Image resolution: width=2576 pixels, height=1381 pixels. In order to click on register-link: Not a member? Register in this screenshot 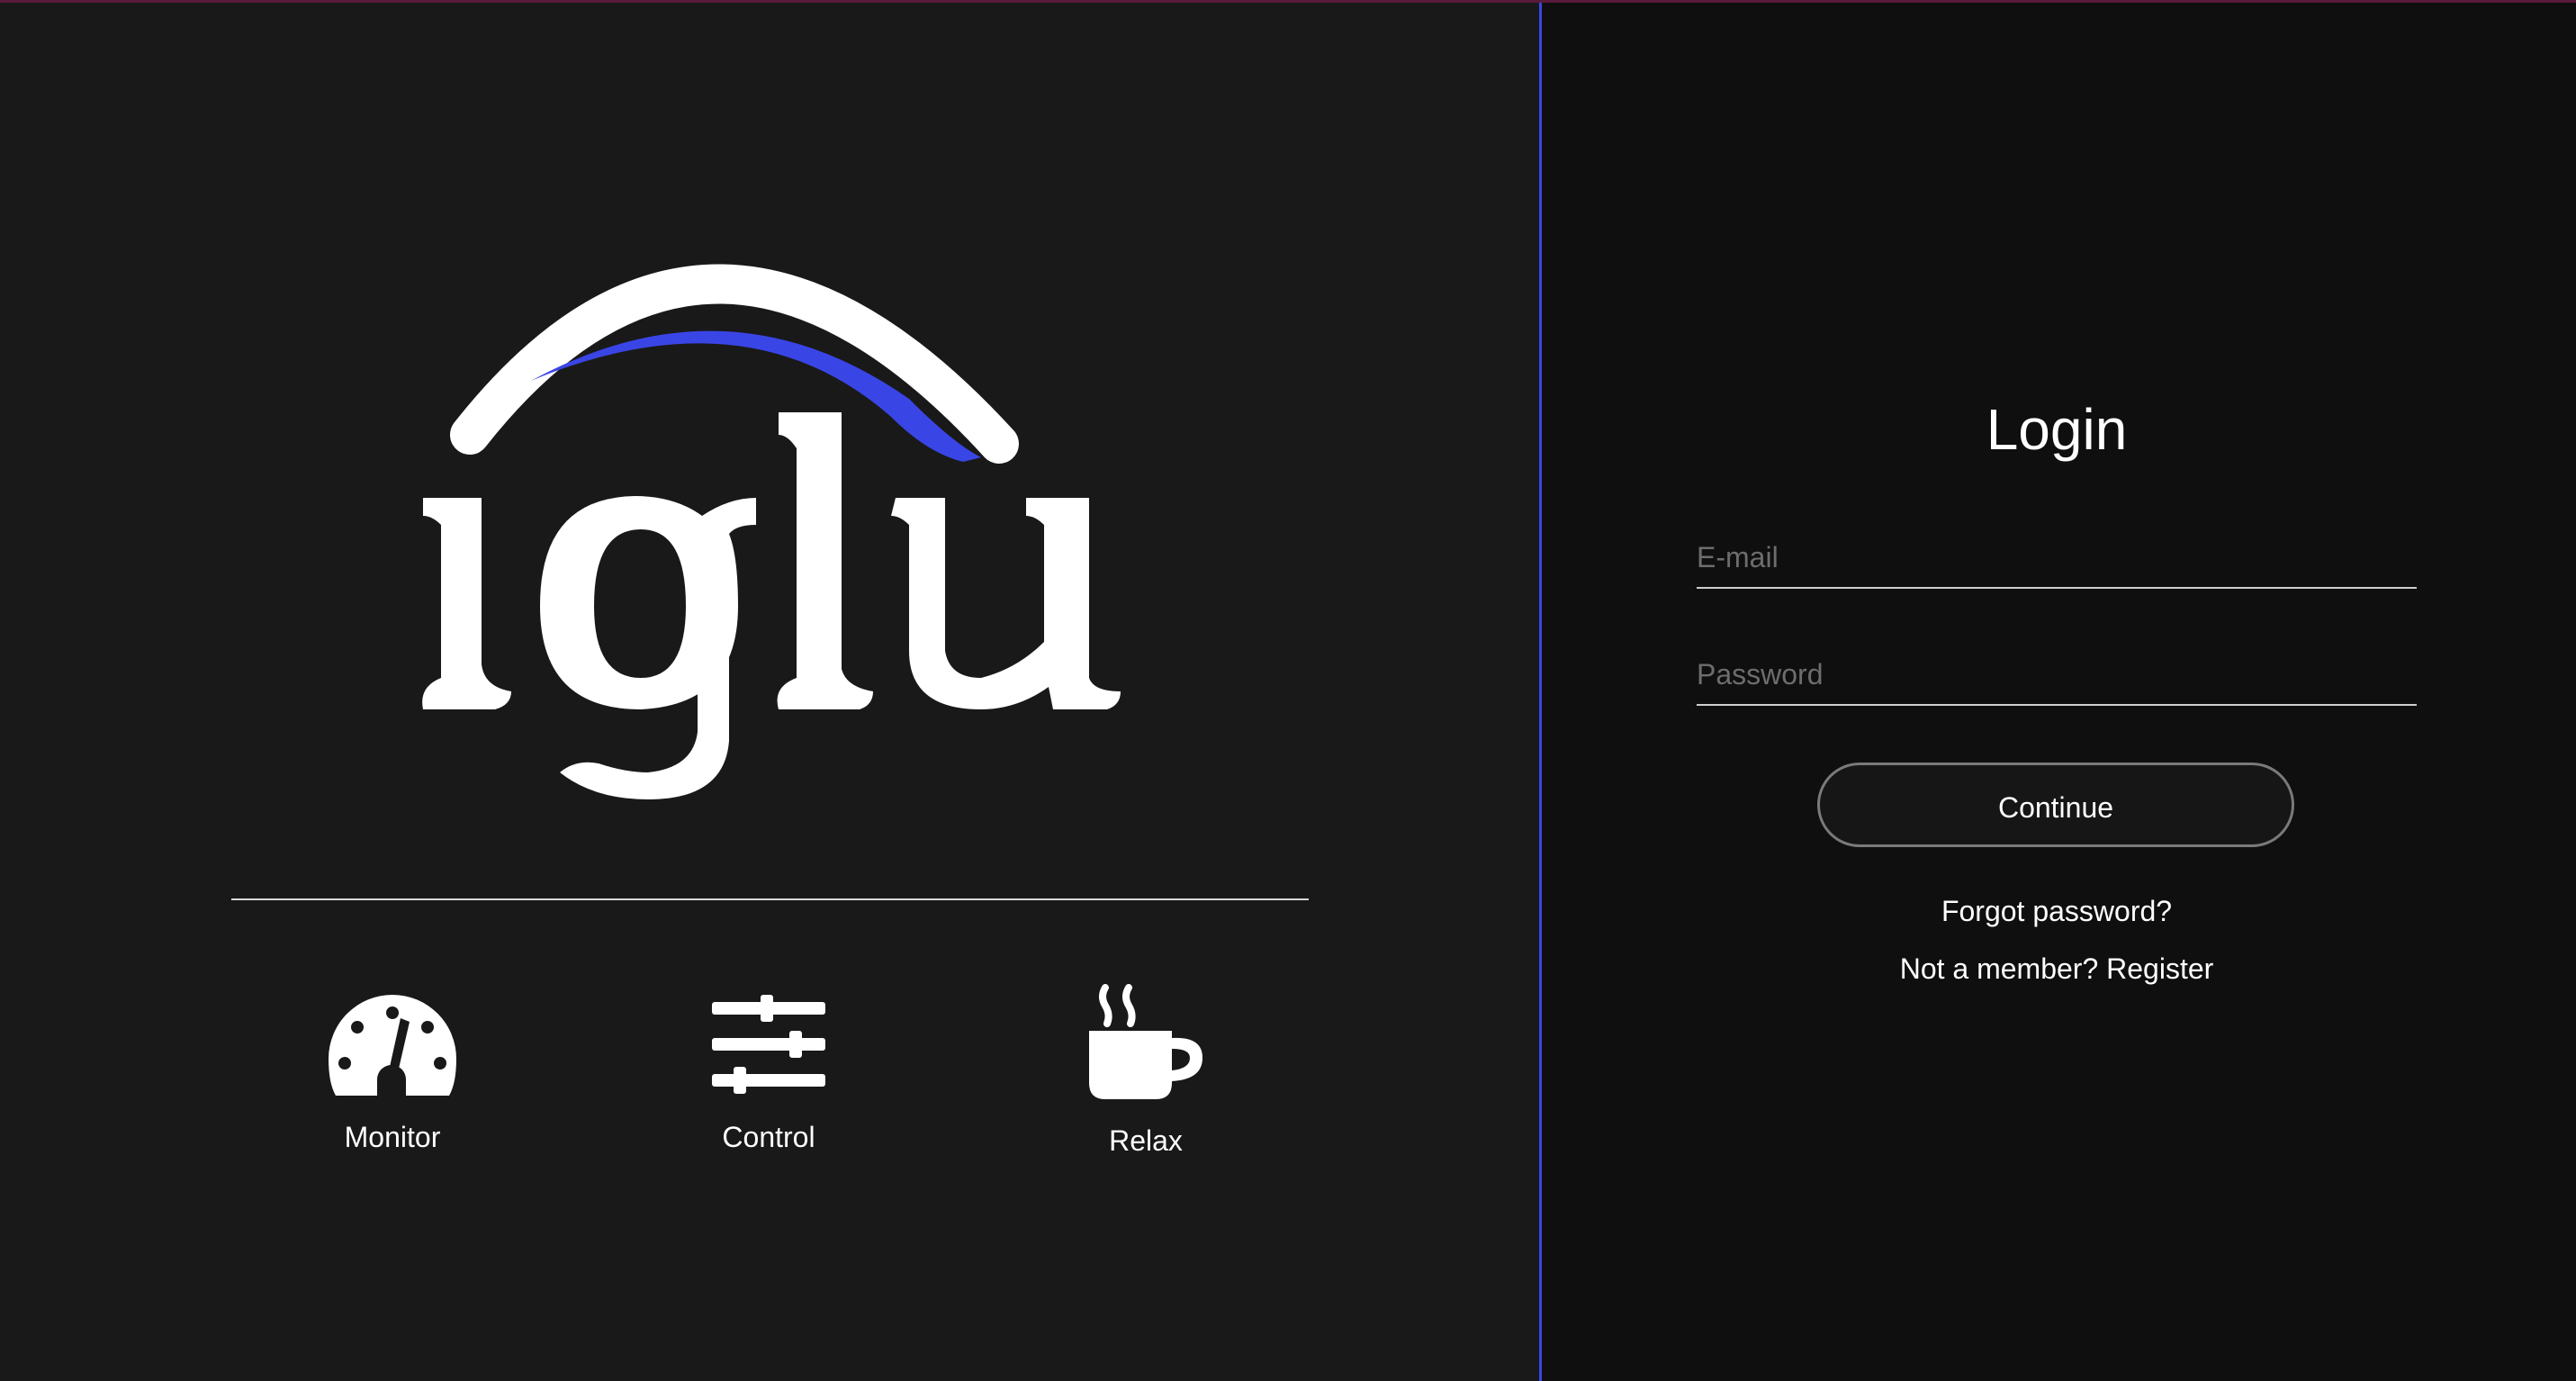, I will do `click(2057, 969)`.